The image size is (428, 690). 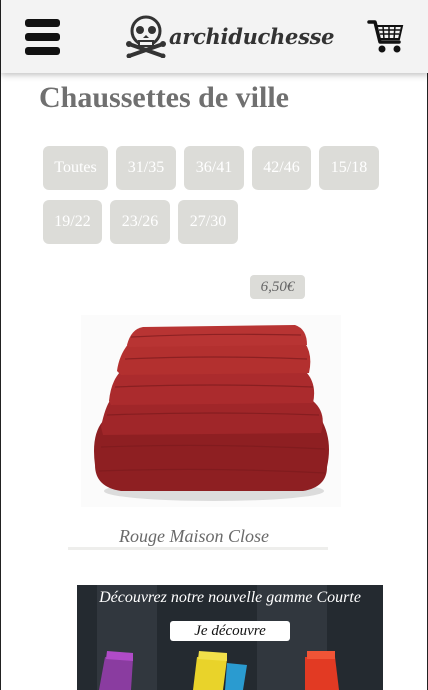 I want to click on filter-36-41: 36/41, so click(x=214, y=168).